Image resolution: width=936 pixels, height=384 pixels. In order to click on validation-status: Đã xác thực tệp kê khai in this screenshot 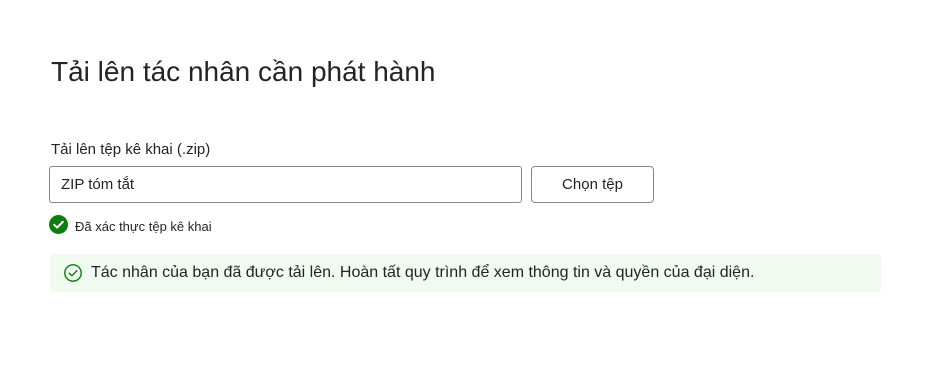, I will do `click(130, 224)`.